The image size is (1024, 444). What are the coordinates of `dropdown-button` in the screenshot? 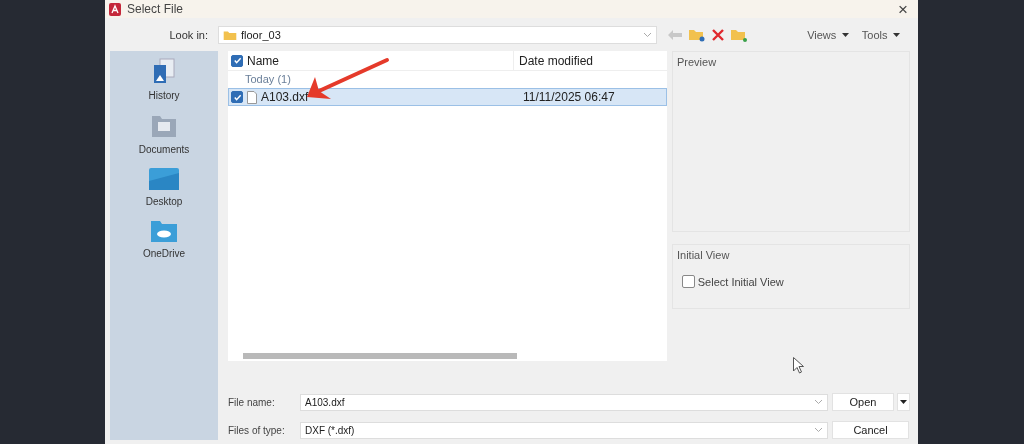 It's located at (903, 402).